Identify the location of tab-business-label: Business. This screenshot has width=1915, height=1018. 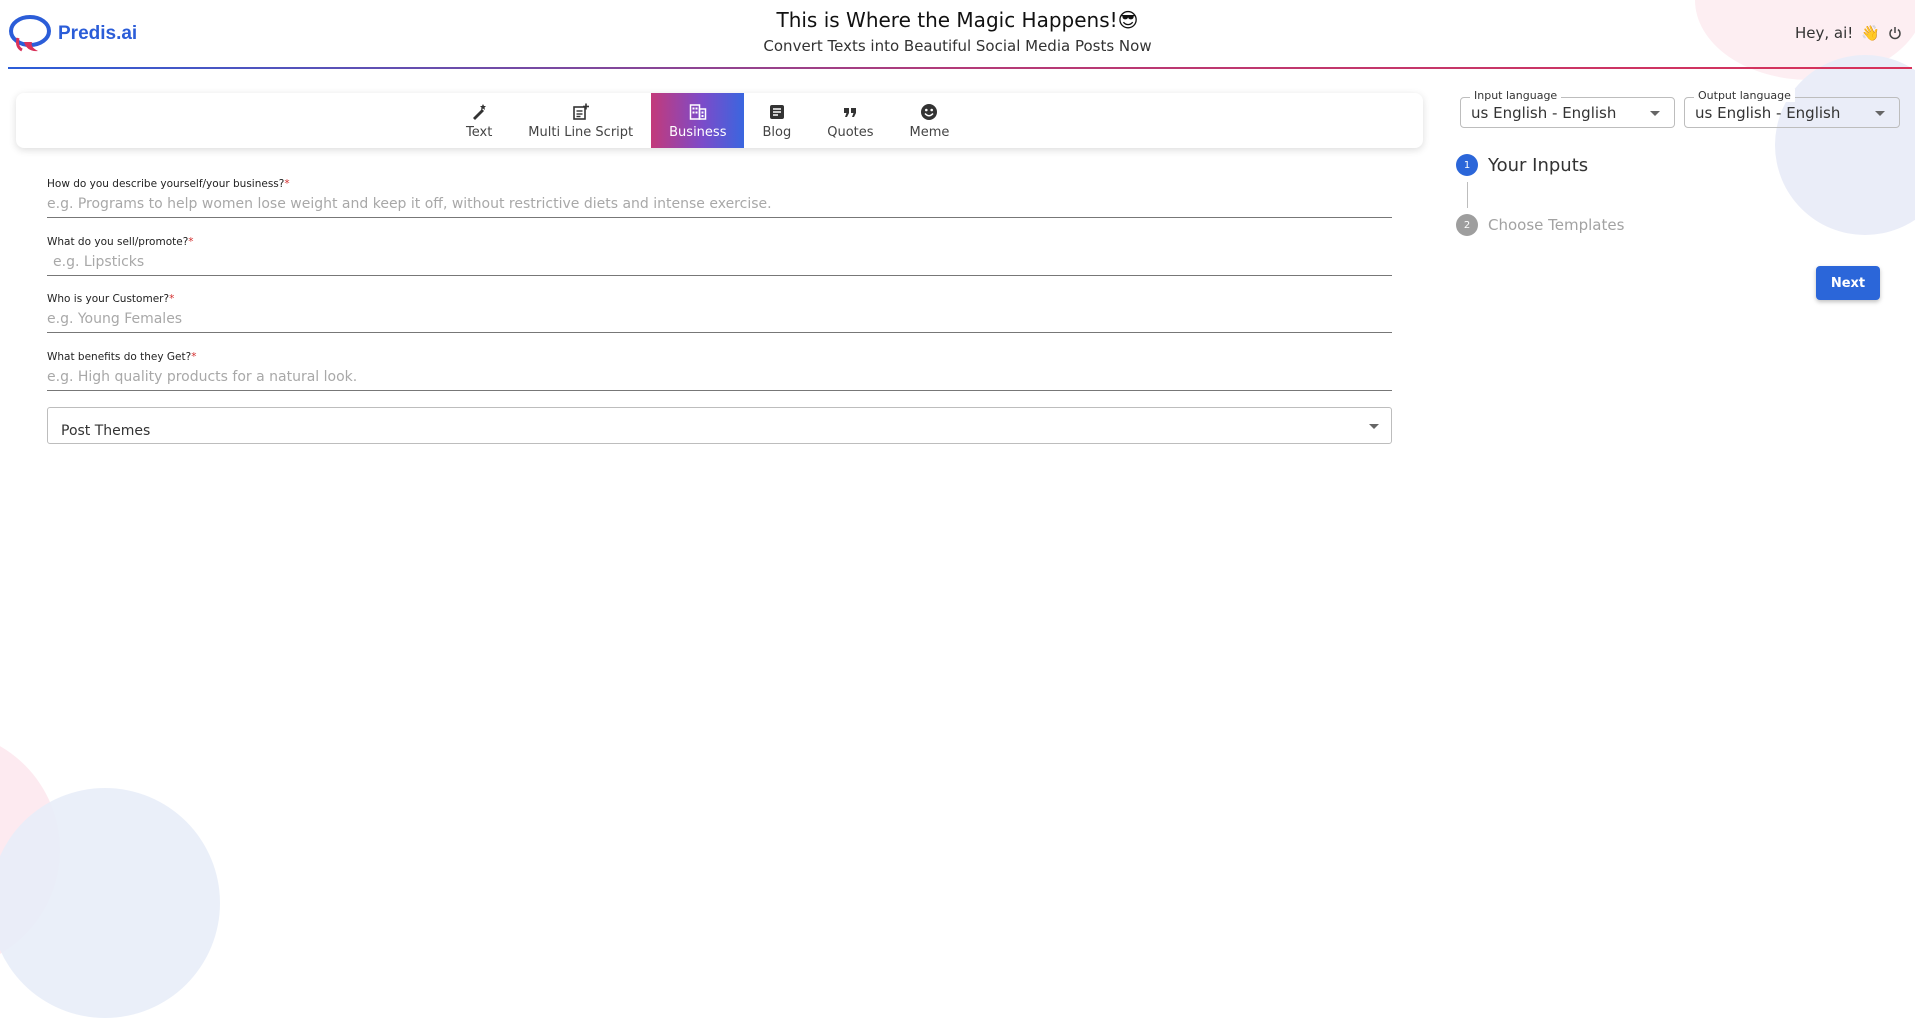
(698, 132).